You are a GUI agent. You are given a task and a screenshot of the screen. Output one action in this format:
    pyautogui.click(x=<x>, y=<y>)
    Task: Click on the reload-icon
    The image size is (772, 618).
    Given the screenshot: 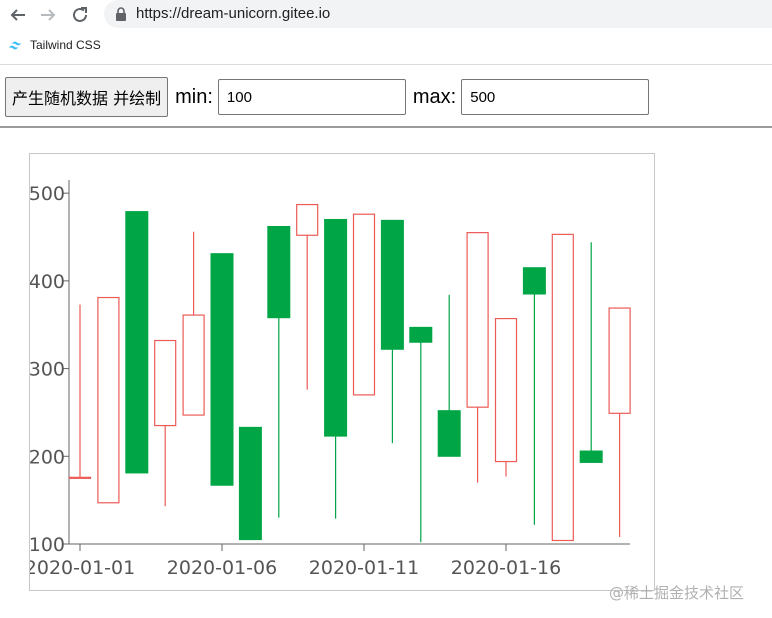 What is the action you would take?
    pyautogui.click(x=80, y=14)
    